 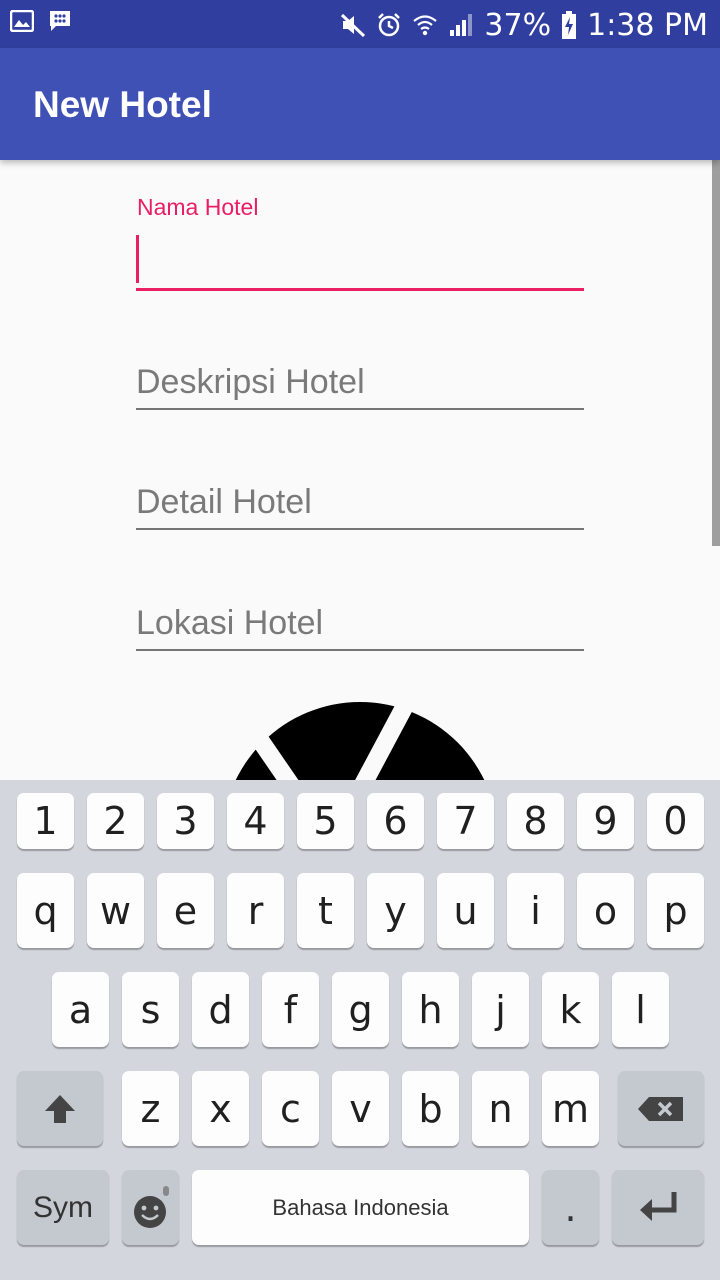 I want to click on sym-key: Sym, so click(x=63, y=1207).